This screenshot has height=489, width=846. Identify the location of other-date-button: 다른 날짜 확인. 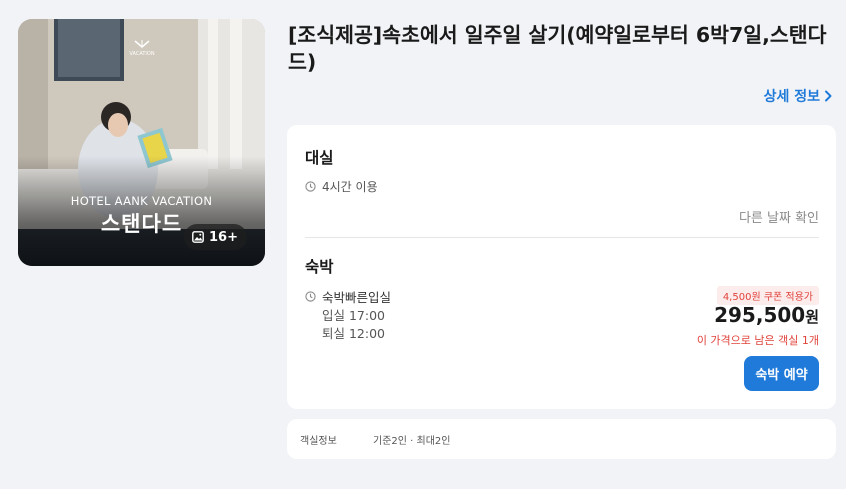
(779, 216).